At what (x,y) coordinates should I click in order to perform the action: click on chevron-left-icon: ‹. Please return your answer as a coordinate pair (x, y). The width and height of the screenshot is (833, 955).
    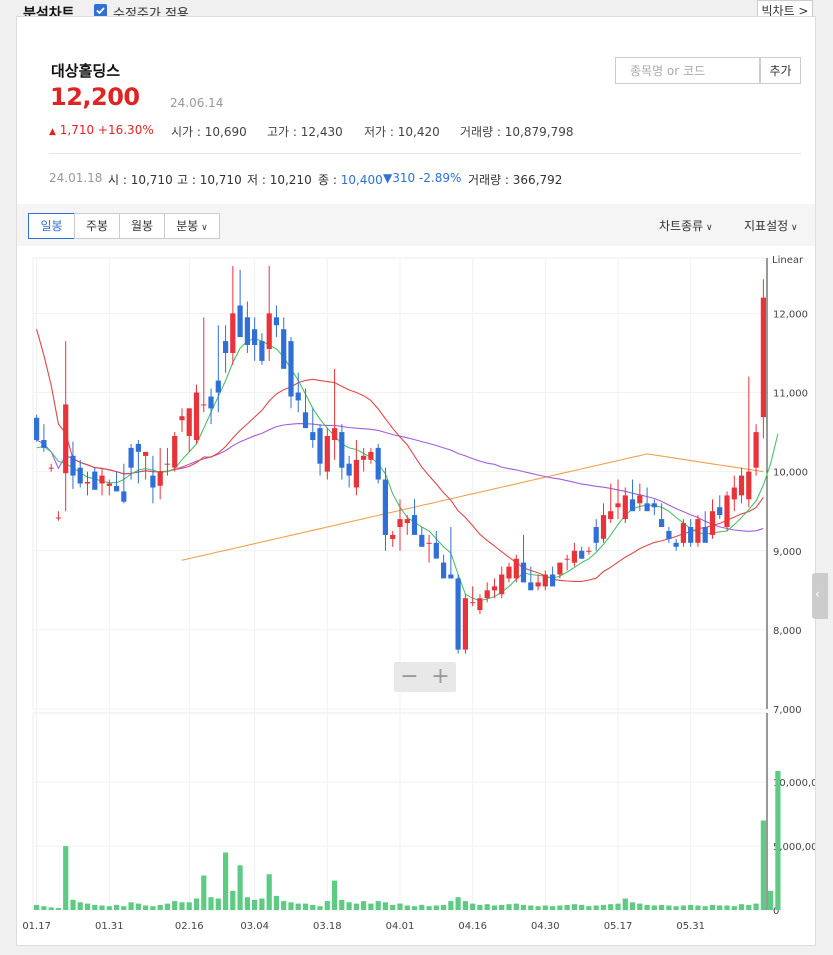
    Looking at the image, I should click on (817, 594).